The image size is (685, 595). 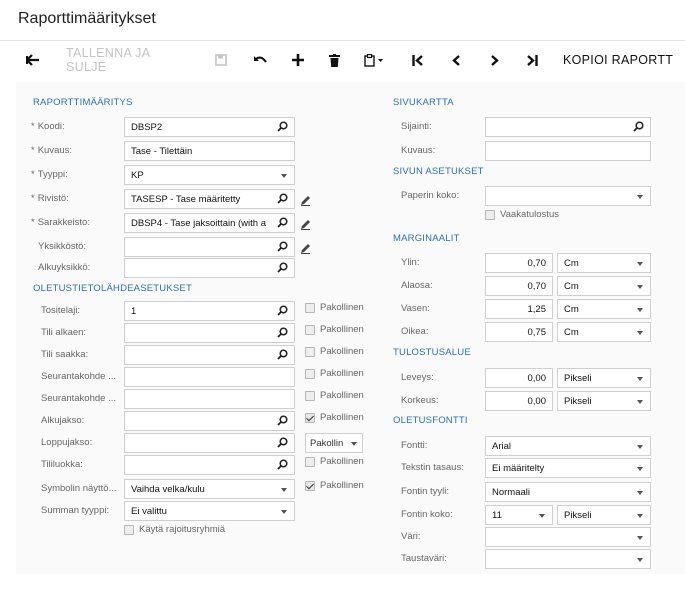 I want to click on font-style-select: Normaali, so click(x=568, y=492).